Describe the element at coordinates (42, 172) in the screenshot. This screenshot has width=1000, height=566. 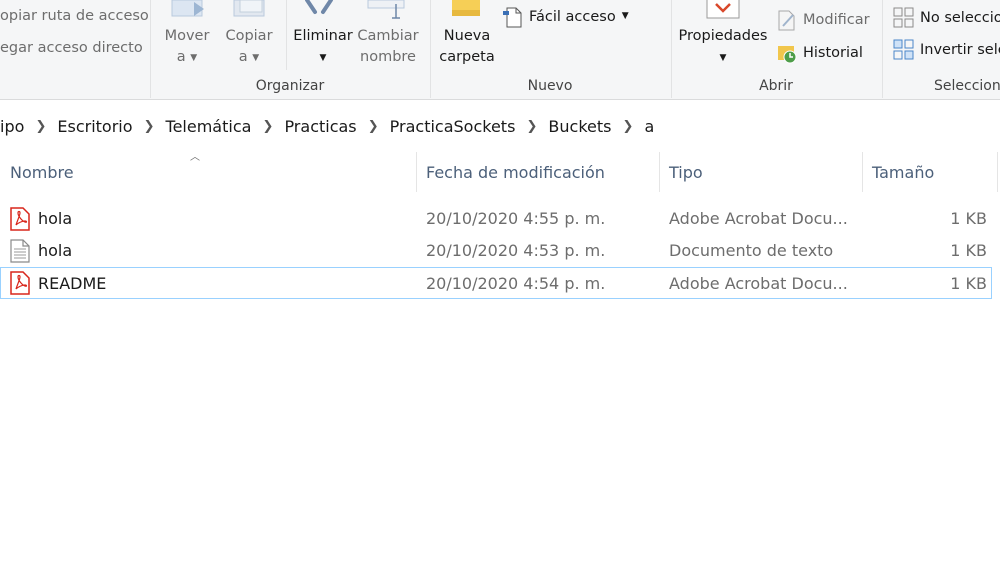
I see `column-header-name-label: Nombre` at that location.